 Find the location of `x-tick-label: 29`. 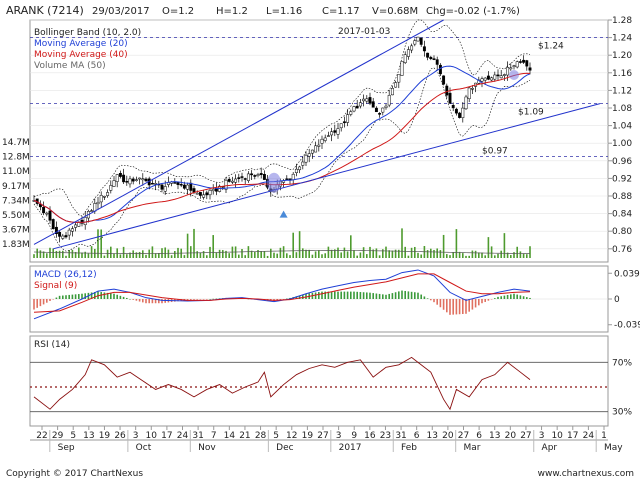

x-tick-label: 29 is located at coordinates (58, 436).